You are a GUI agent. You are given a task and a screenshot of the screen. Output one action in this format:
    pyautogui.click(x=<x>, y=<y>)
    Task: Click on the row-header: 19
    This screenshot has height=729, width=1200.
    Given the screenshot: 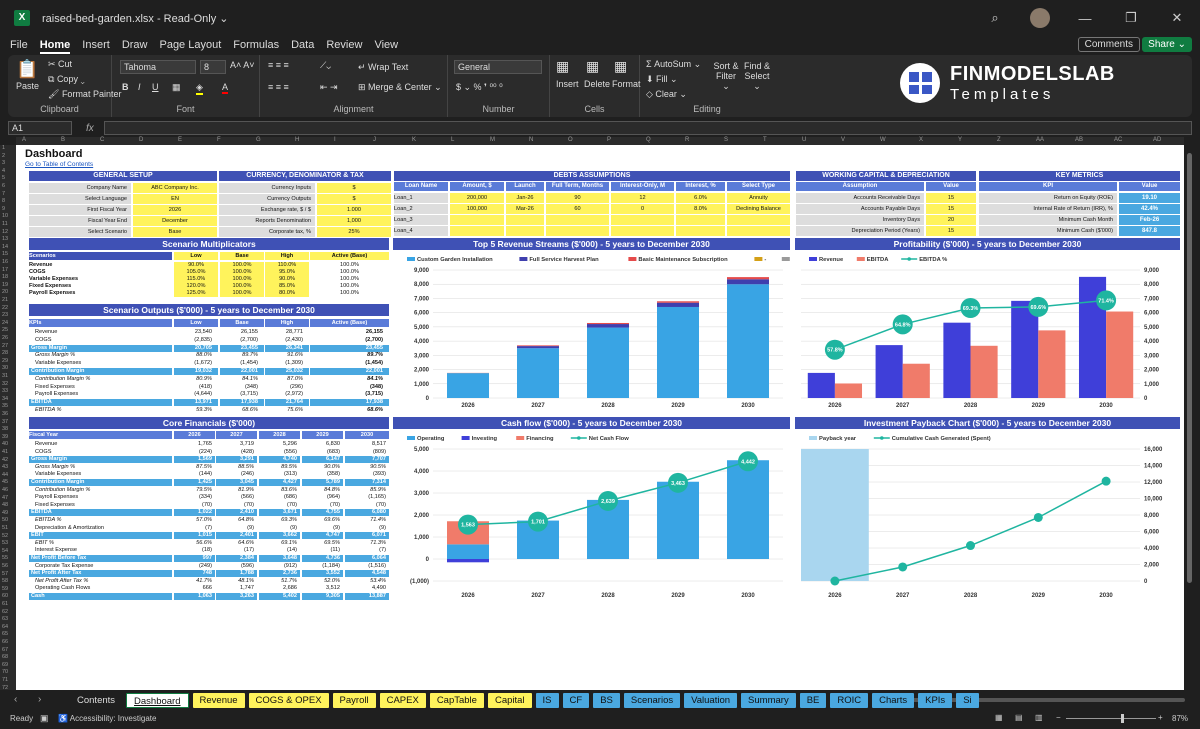 What is the action you would take?
    pyautogui.click(x=5, y=285)
    